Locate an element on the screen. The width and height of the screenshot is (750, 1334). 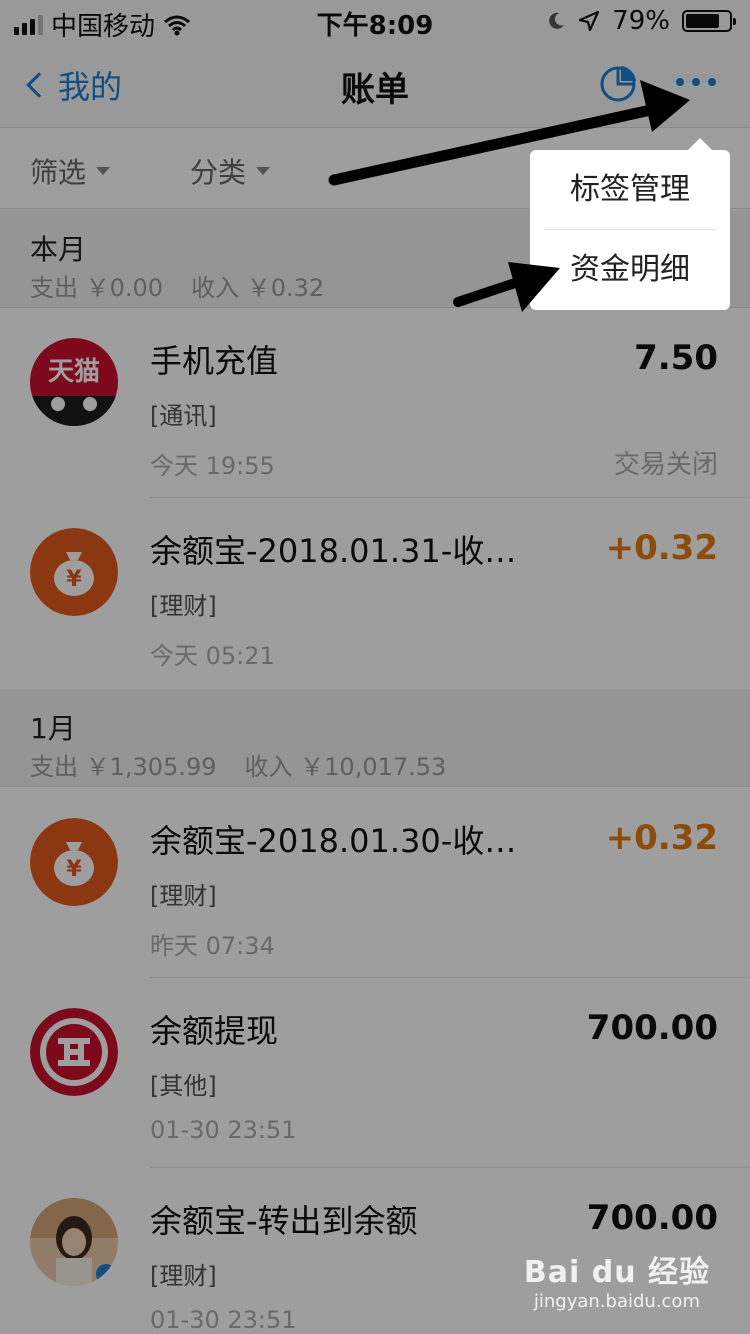
watermark-logo: Bai du 经验 is located at coordinates (616, 1272).